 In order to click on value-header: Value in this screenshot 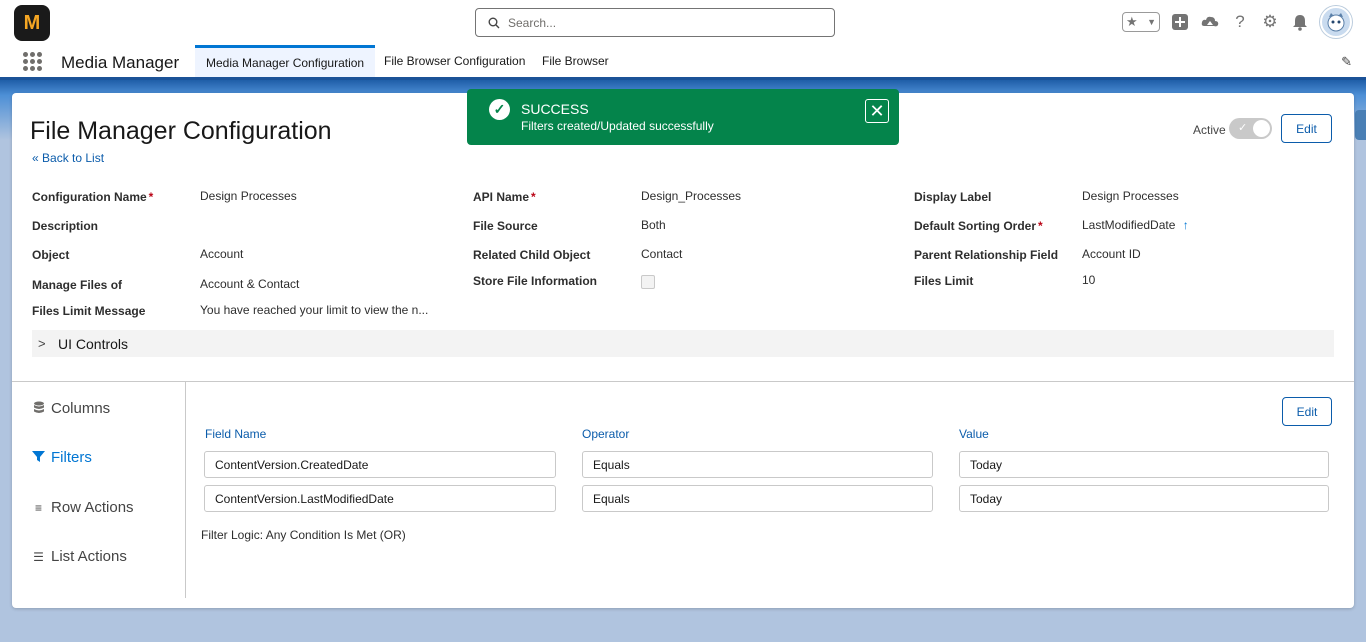, I will do `click(974, 434)`.